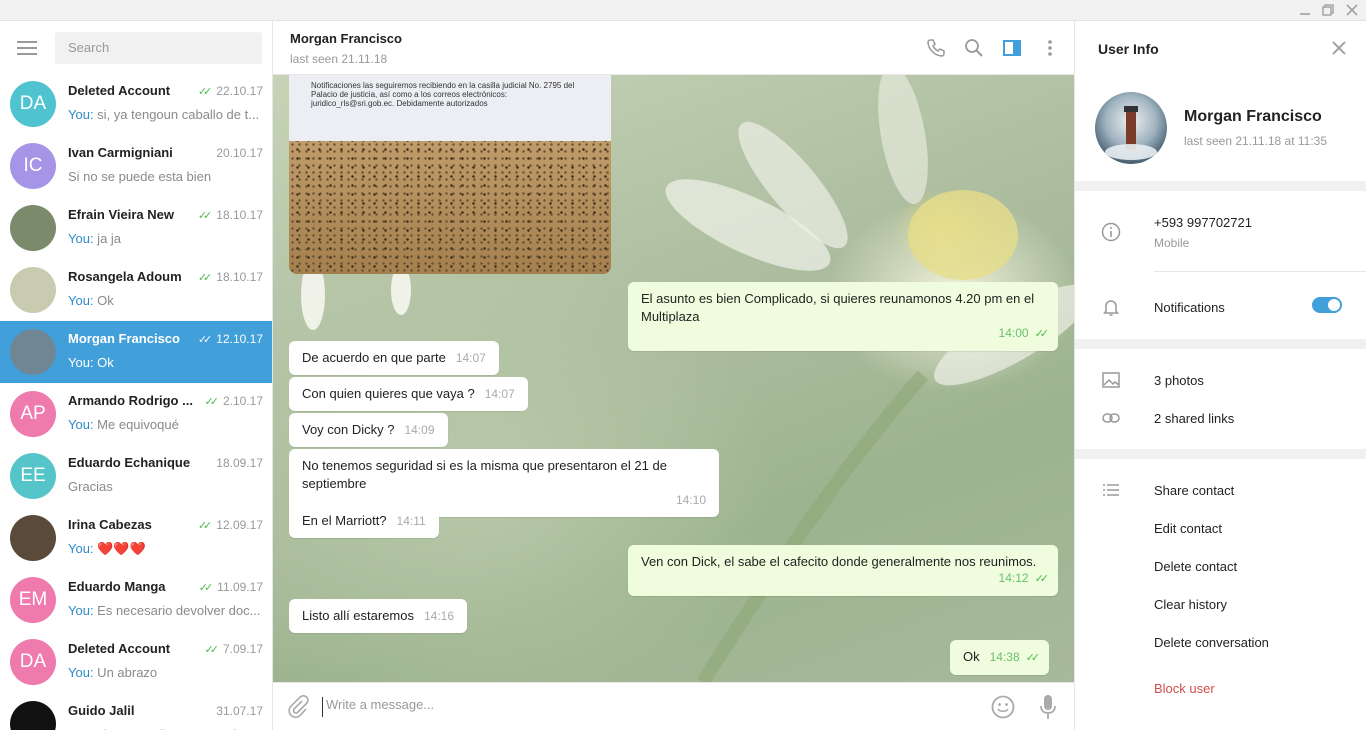  Describe the element at coordinates (690, 500) in the screenshot. I see `message-time: 14:10` at that location.